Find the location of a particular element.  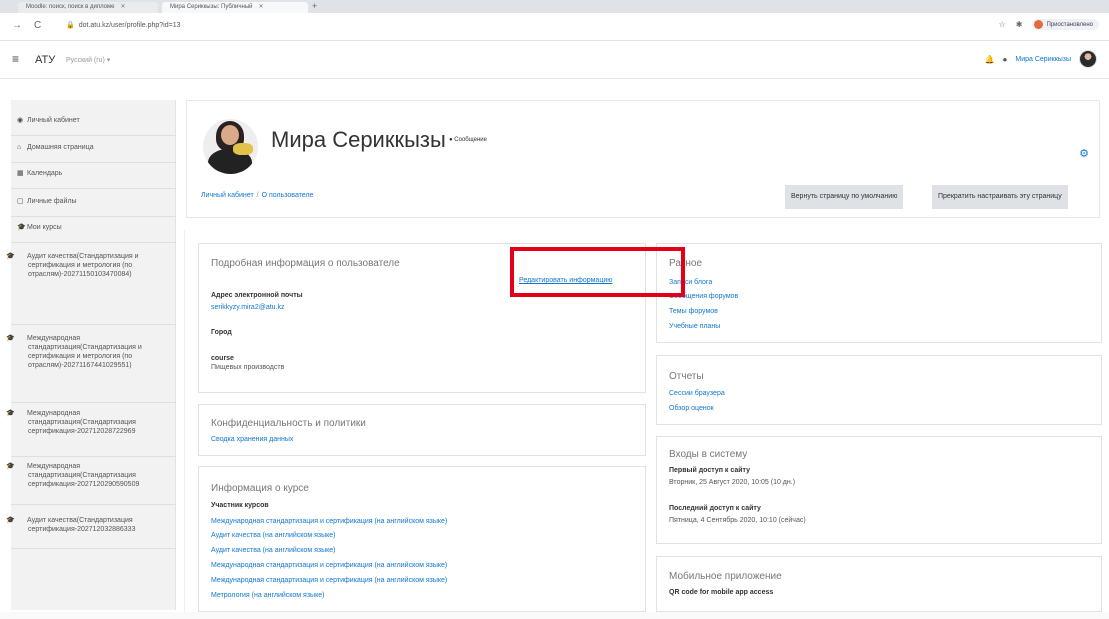

top-navbar: ≡ АТУ Русский (ru) ▾ 🔔 ● Мира Сериккызы is located at coordinates (554, 60).